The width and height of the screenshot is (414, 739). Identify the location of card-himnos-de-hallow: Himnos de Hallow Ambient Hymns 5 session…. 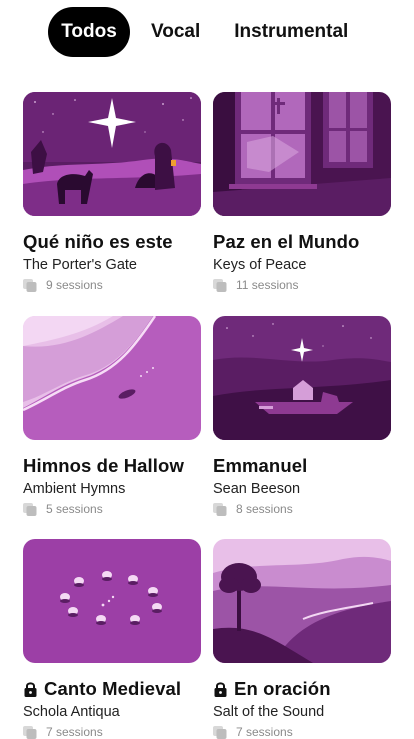
(112, 416).